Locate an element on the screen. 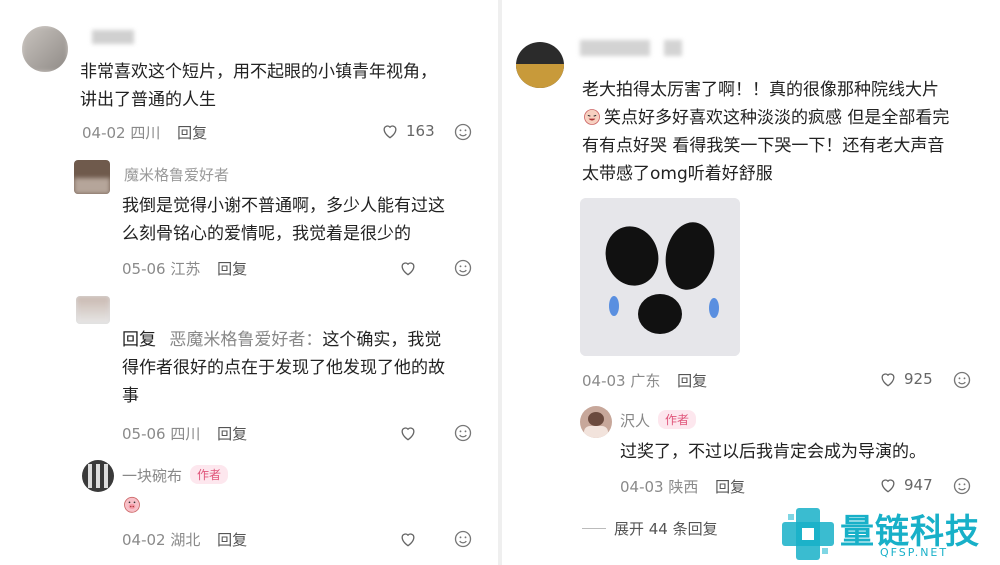 The image size is (1000, 565). like-count: 163 is located at coordinates (420, 131).